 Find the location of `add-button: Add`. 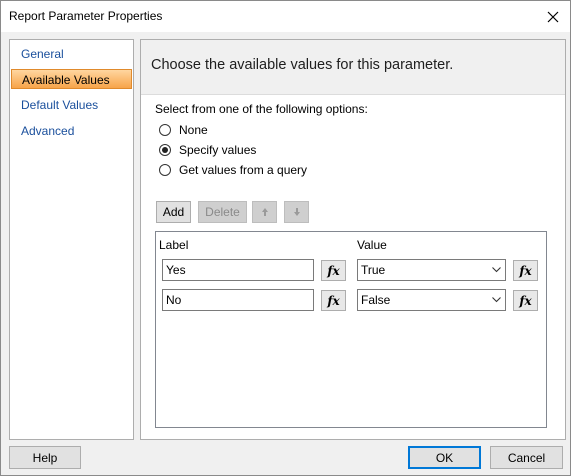

add-button: Add is located at coordinates (173, 212).